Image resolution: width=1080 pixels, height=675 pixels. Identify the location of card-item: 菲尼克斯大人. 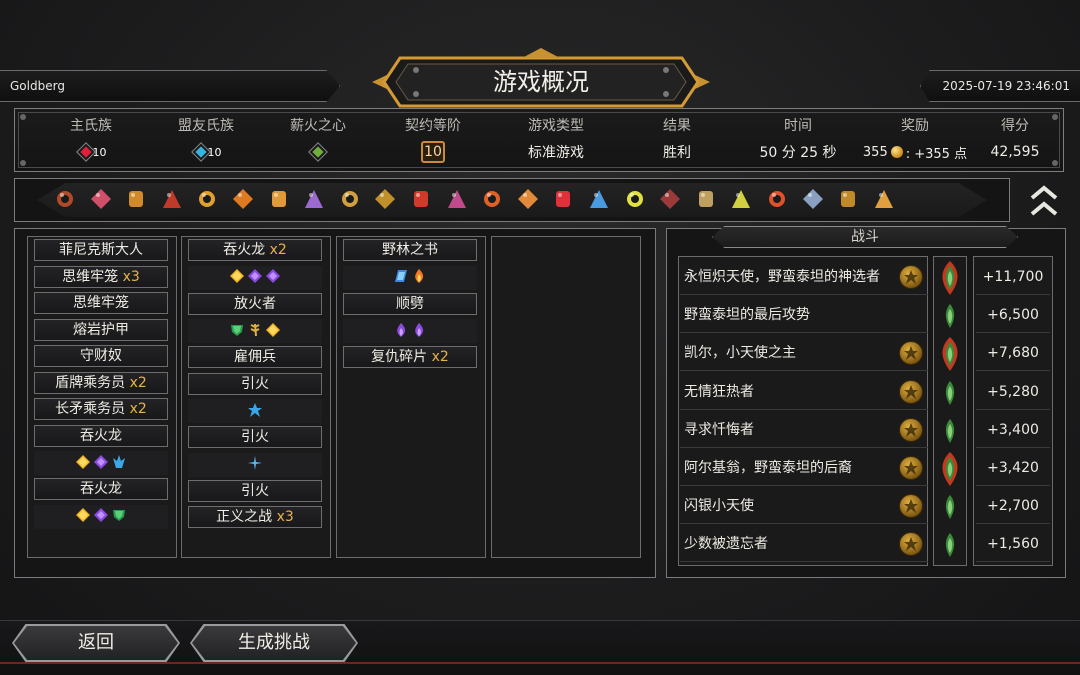
(101, 250).